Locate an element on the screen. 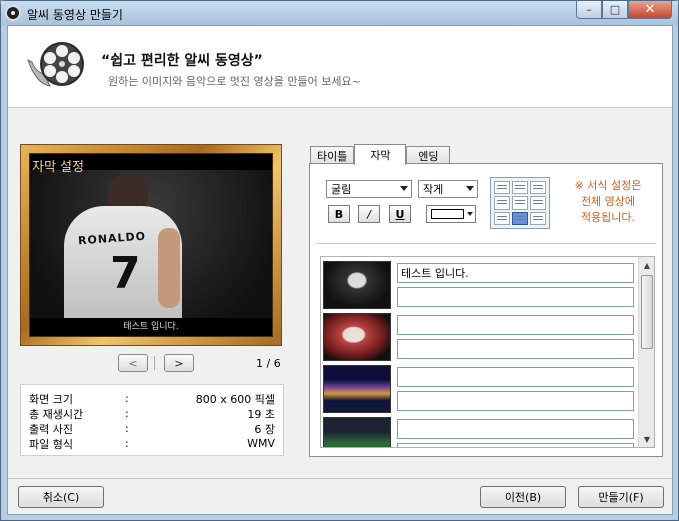 Image resolution: width=679 pixels, height=521 pixels. align-bottom-right is located at coordinates (538, 218).